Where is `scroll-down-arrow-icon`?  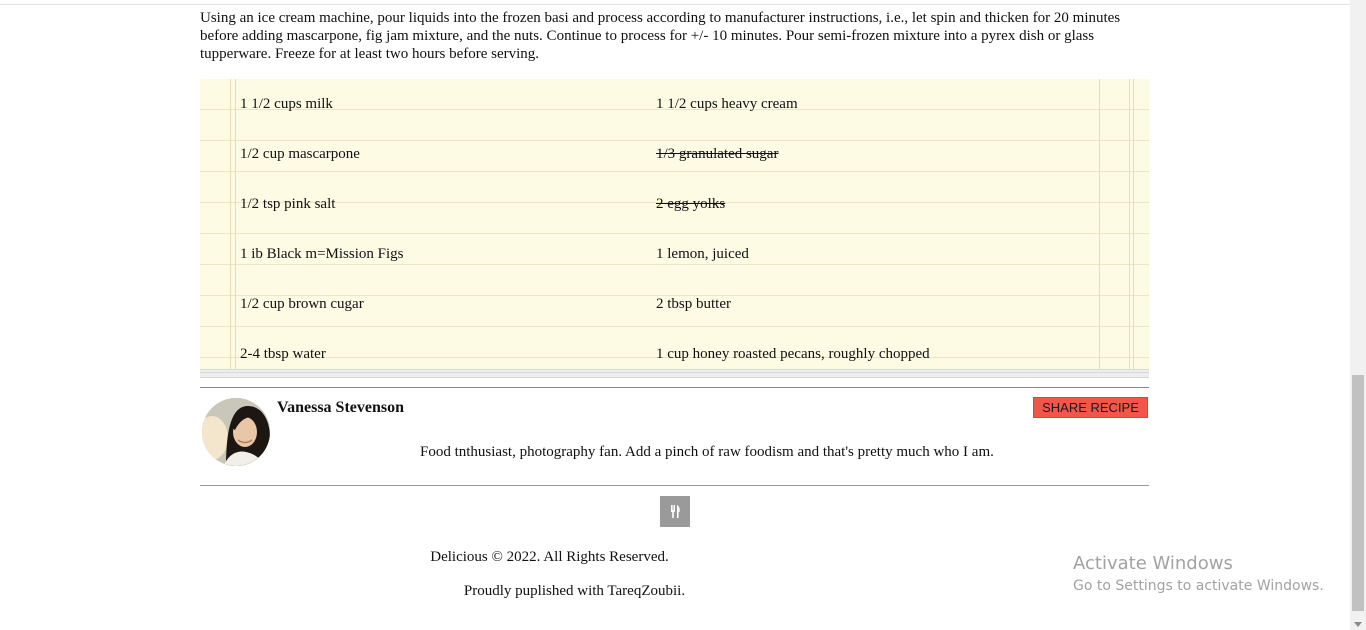 scroll-down-arrow-icon is located at coordinates (1358, 624).